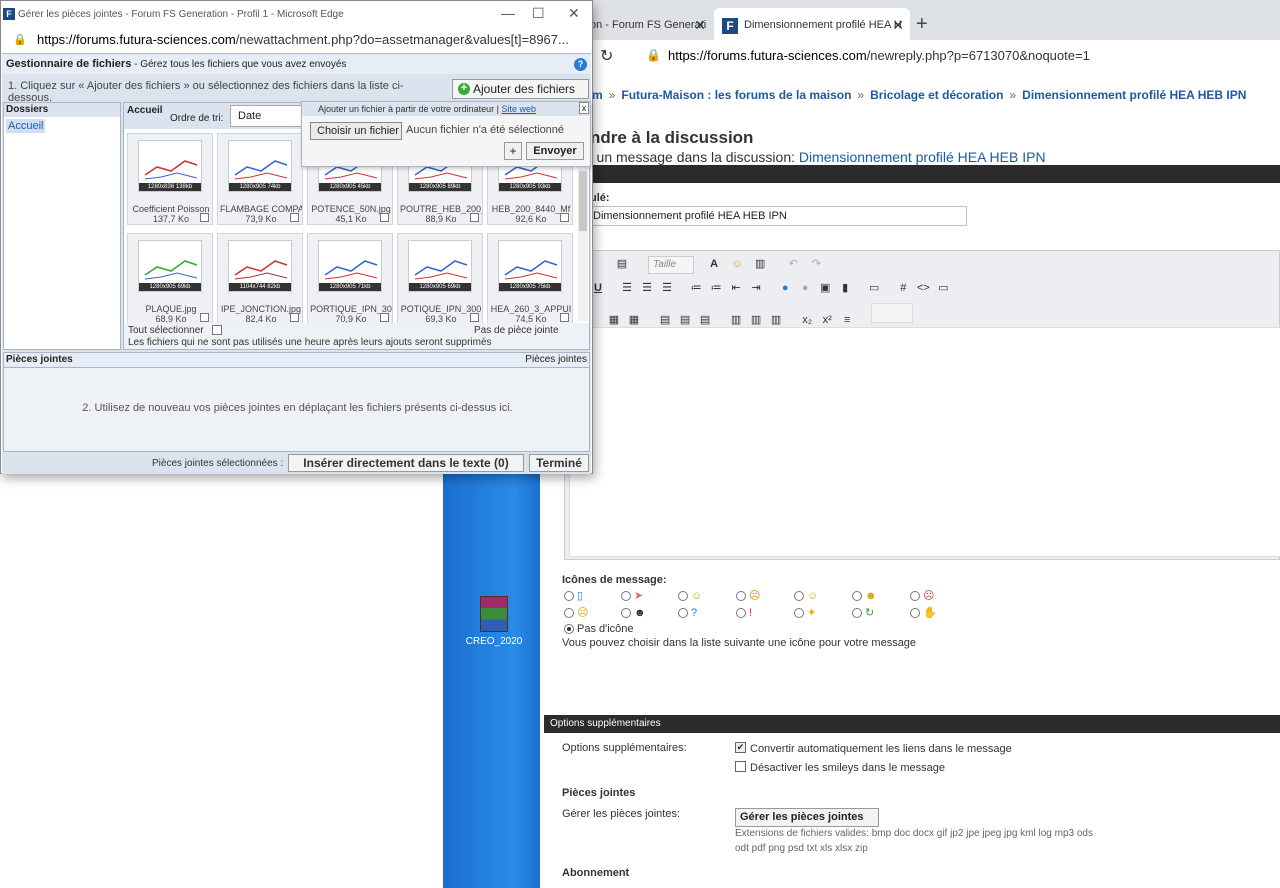 The image size is (1280, 888). I want to click on maximize-icon: ☐, so click(538, 13).